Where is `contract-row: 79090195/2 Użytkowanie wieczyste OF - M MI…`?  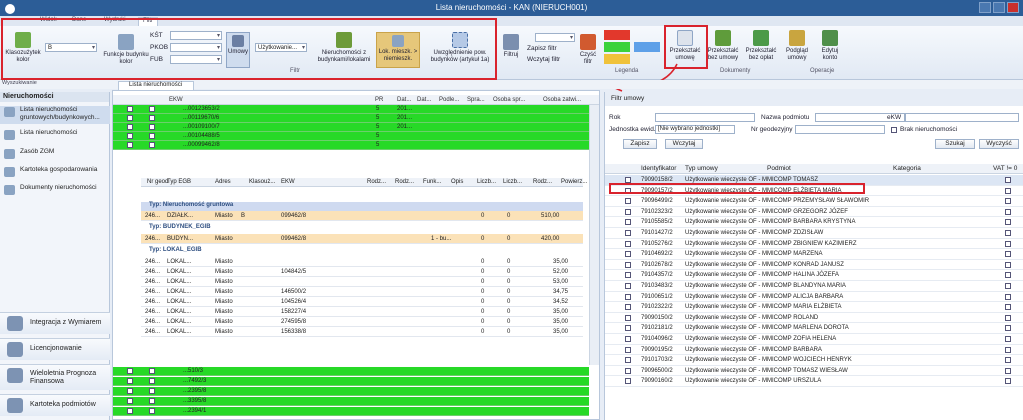
contract-row: 79090195/2 Użytkowanie wieczyste OF - M MI… is located at coordinates (814, 350).